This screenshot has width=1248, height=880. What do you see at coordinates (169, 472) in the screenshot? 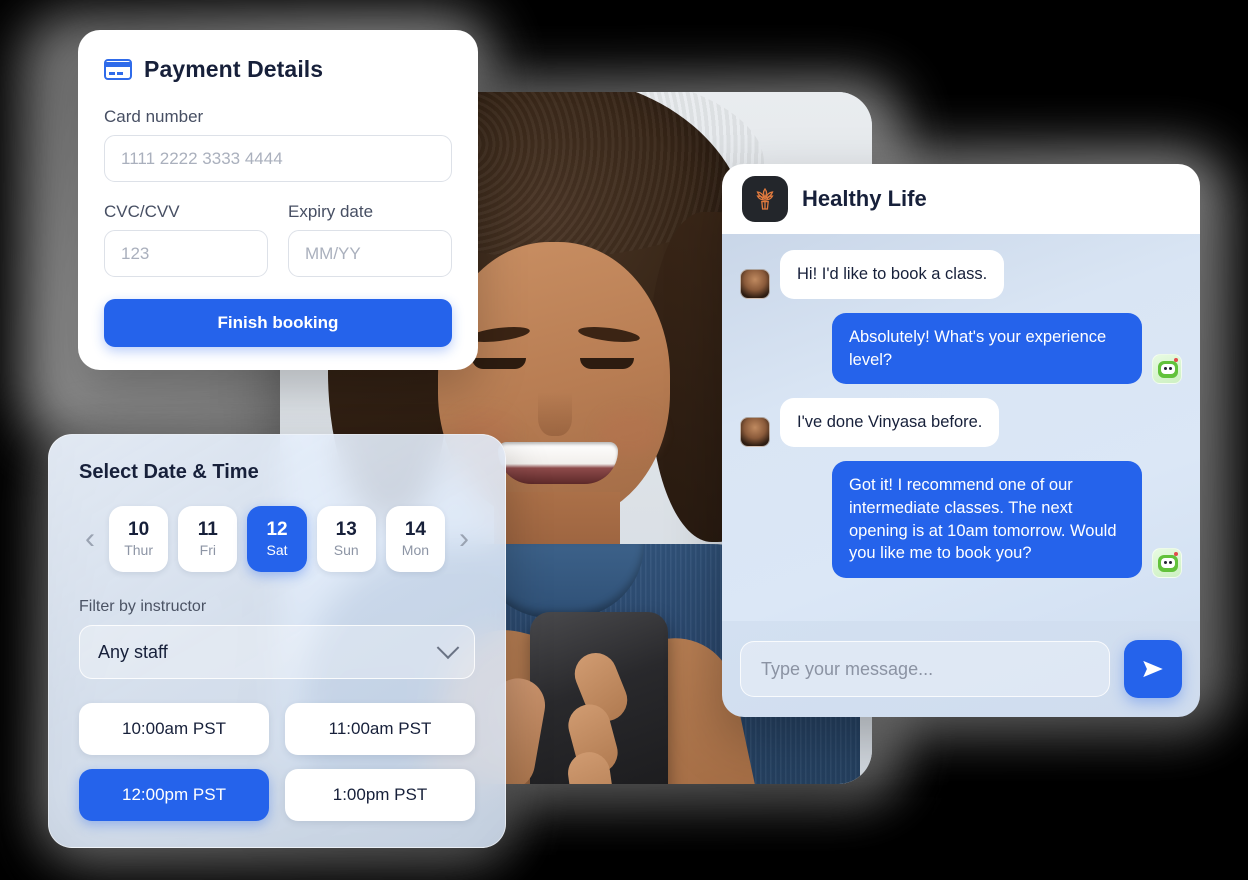
I see `date-time-title: Select Date & Time` at bounding box center [169, 472].